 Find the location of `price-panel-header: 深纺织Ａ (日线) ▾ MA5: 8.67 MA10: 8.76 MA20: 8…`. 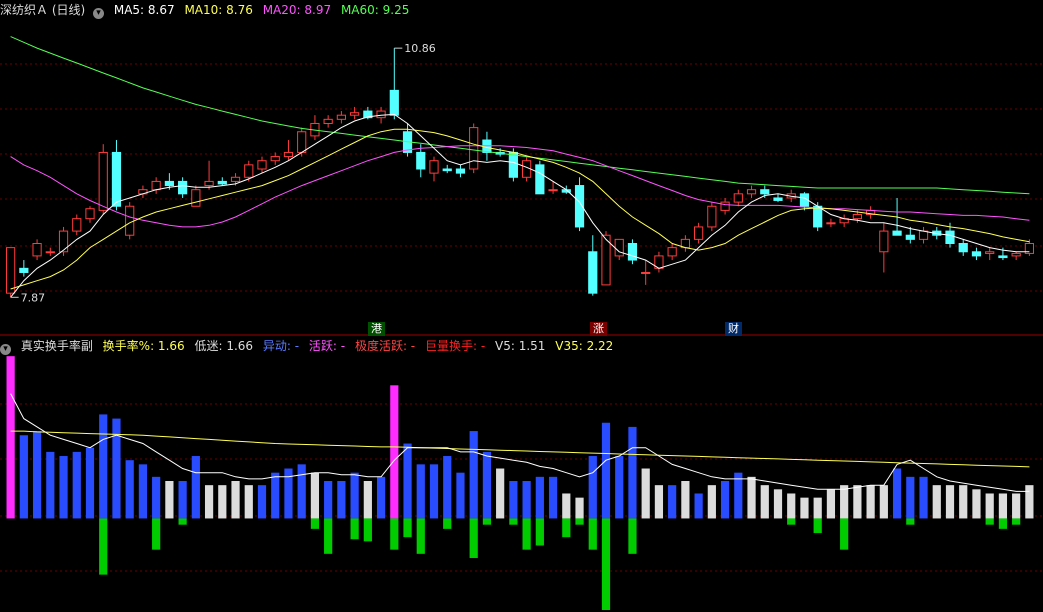

price-panel-header: 深纺织Ａ (日线) ▾ MA5: 8.67 MA10: 8.76 MA20: 8… is located at coordinates (207, 11).